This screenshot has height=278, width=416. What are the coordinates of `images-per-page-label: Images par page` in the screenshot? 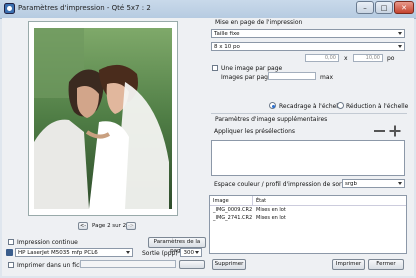 It's located at (246, 77).